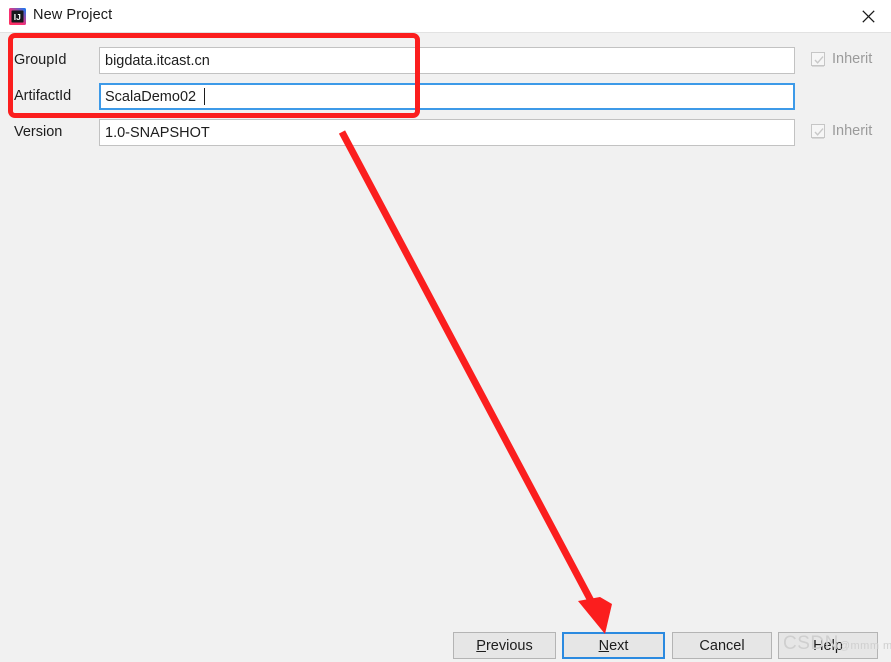 The height and width of the screenshot is (662, 891). What do you see at coordinates (481, 645) in the screenshot?
I see `previous-mnemonic: P` at bounding box center [481, 645].